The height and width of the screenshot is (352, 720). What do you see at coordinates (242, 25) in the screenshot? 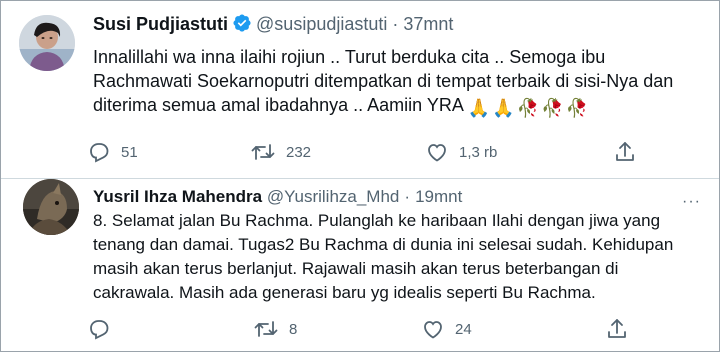
I see `verified-badge-icon` at bounding box center [242, 25].